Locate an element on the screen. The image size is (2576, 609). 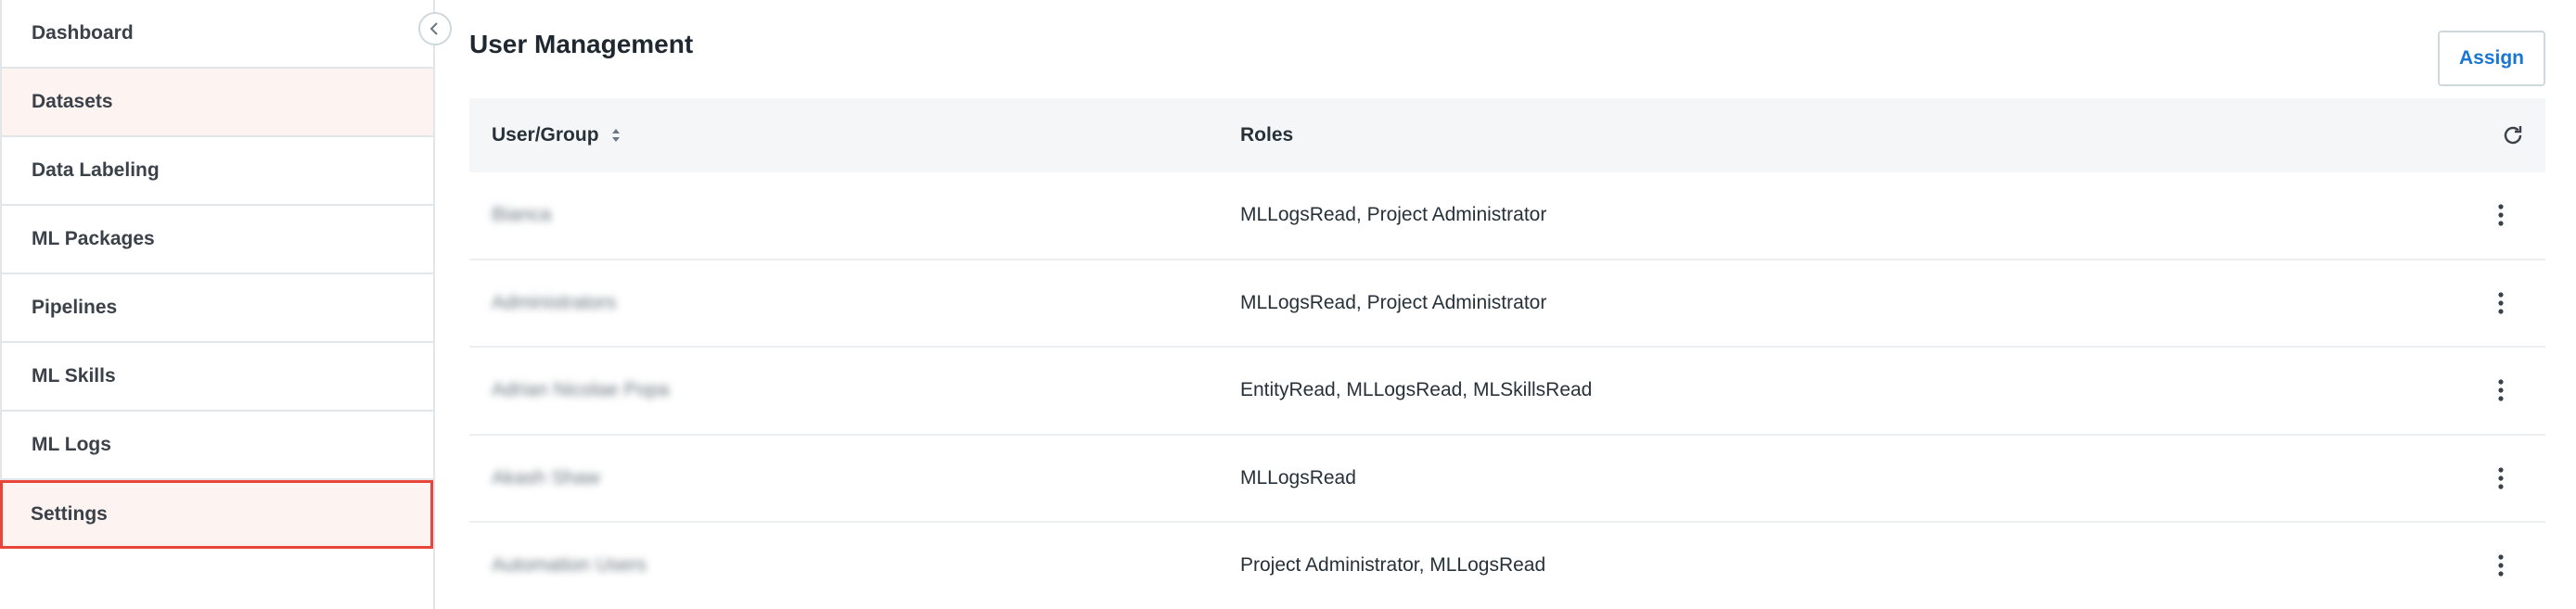
chevron-left-icon is located at coordinates (433, 28).